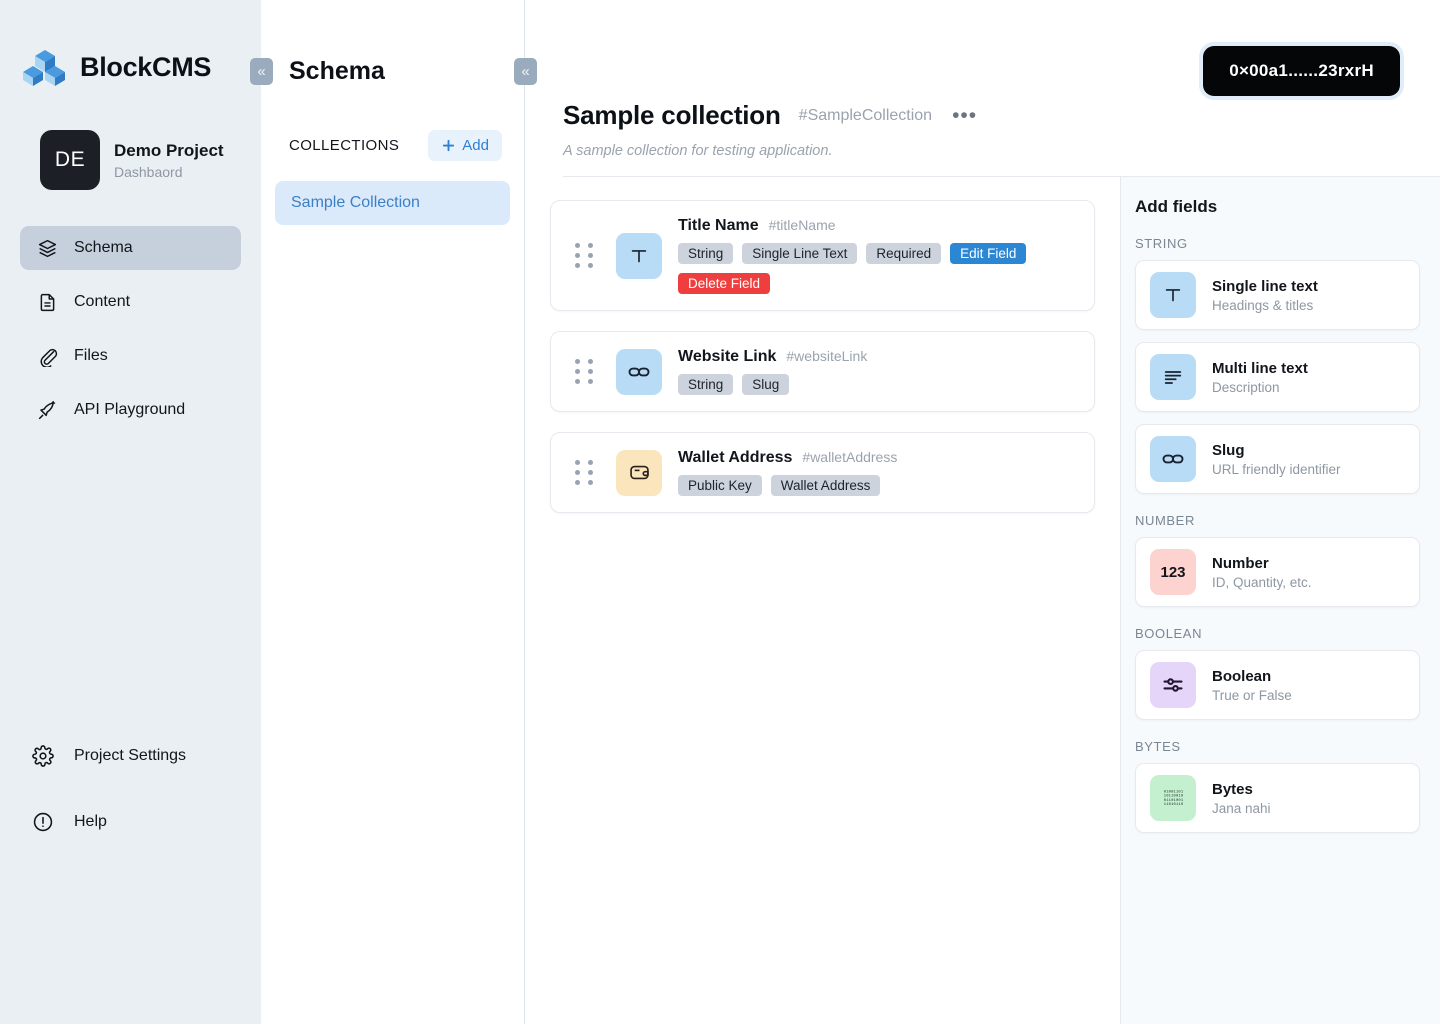  I want to click on delete-field-button: Delete Field, so click(724, 283).